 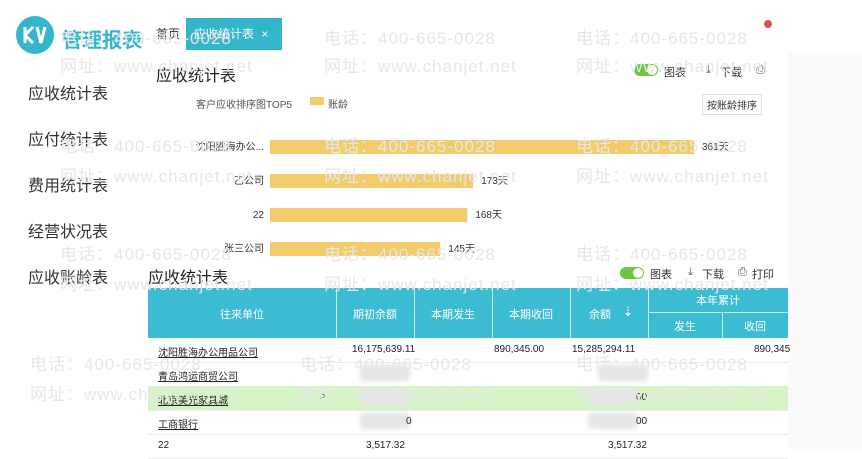 What do you see at coordinates (742, 272) in the screenshot?
I see `printer-icon: ⎙` at bounding box center [742, 272].